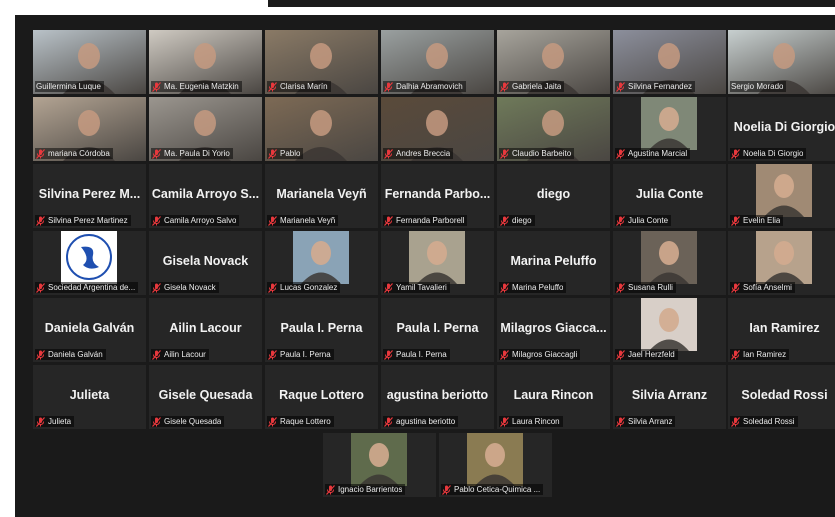 The image size is (835, 517). Describe the element at coordinates (553, 397) in the screenshot. I see `participant-tile: Laura Rincon Laura Rincon` at that location.